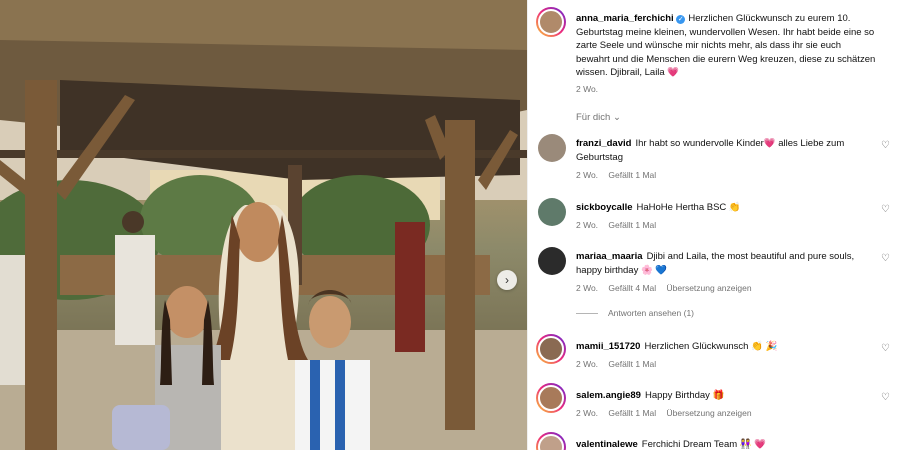  Describe the element at coordinates (603, 143) in the screenshot. I see `comment-username: franzi_david` at that location.